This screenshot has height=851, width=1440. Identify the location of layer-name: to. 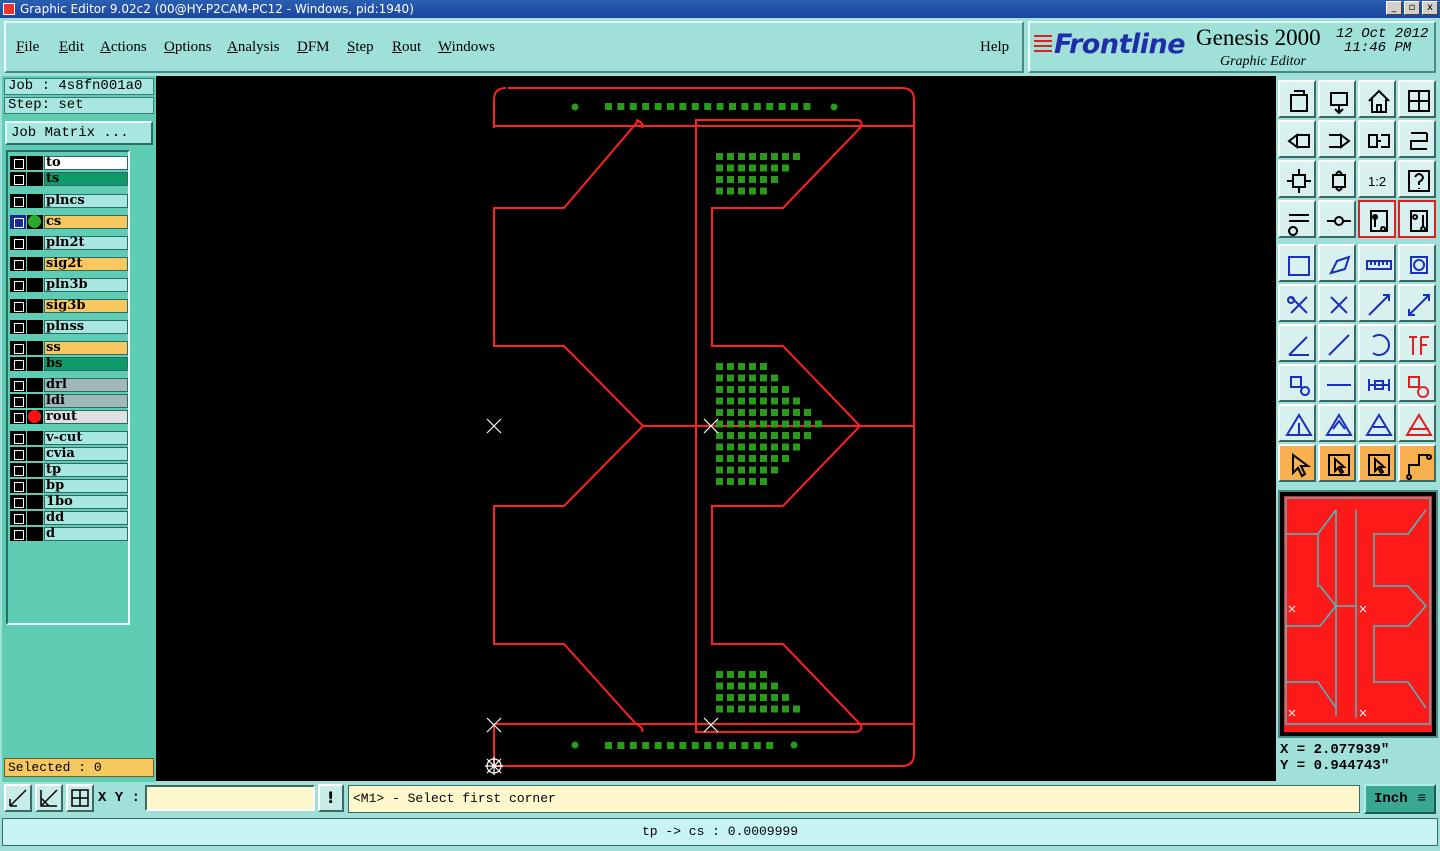
(86, 163).